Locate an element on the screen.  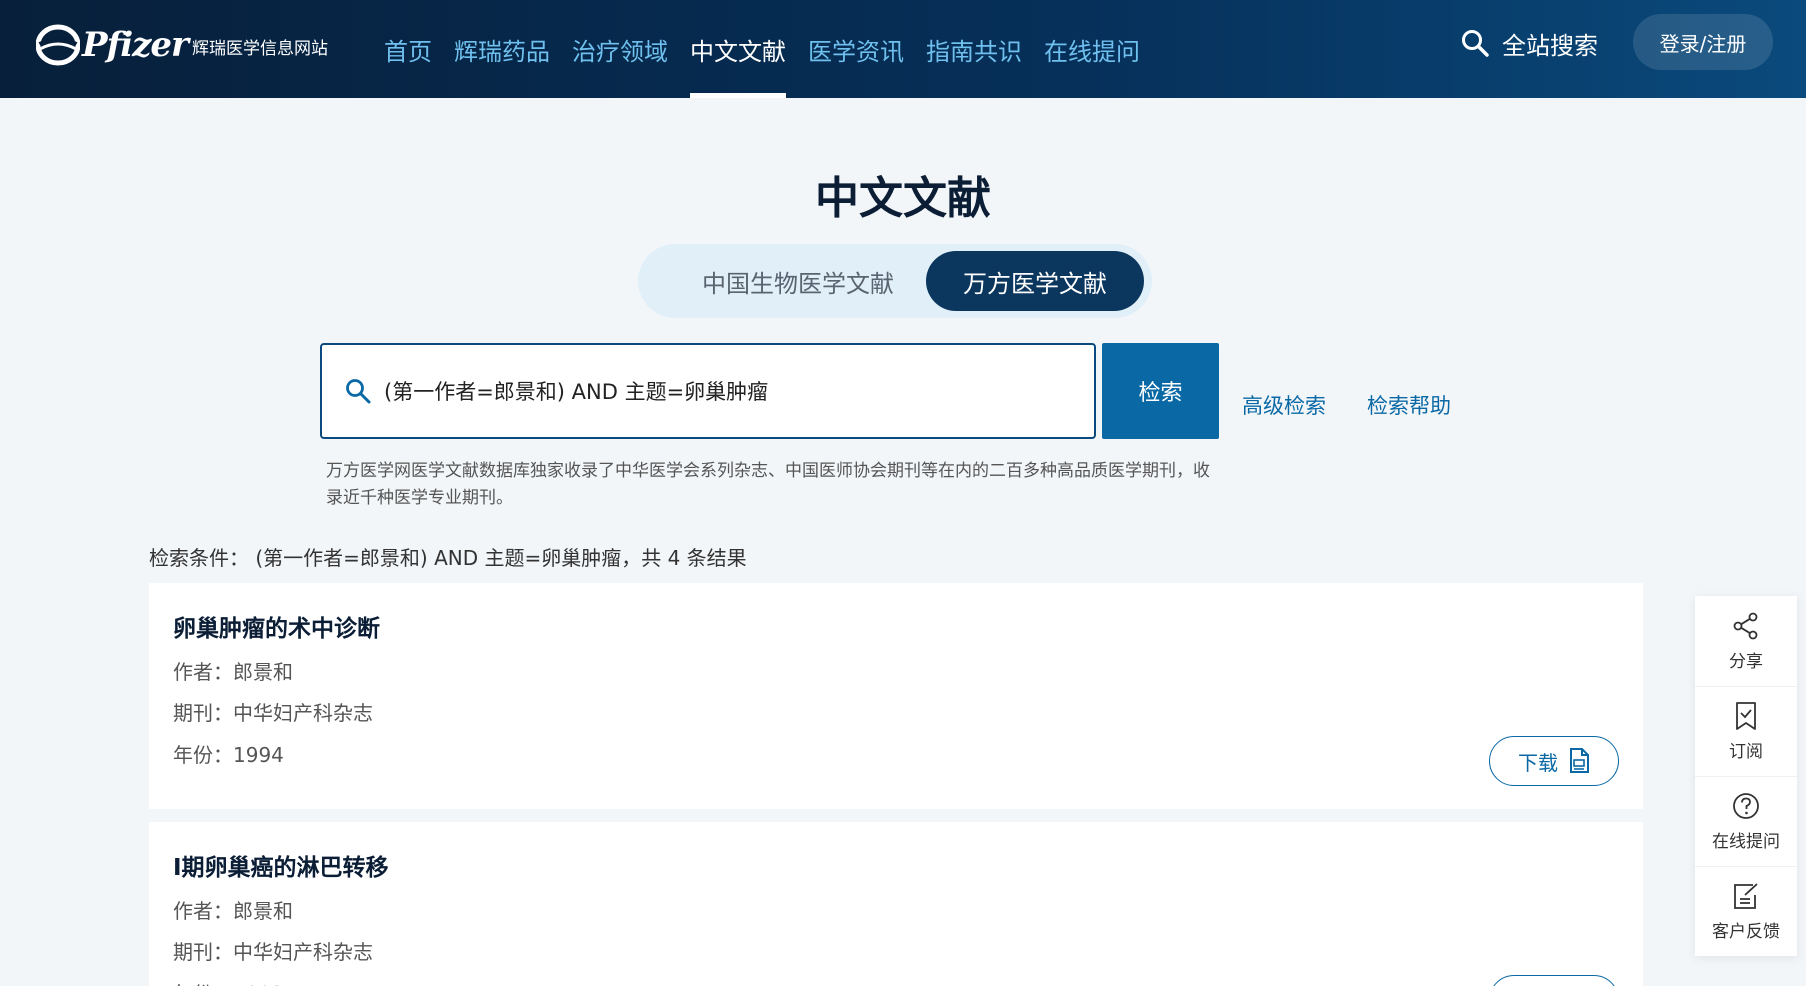
search-input is located at coordinates (724, 391).